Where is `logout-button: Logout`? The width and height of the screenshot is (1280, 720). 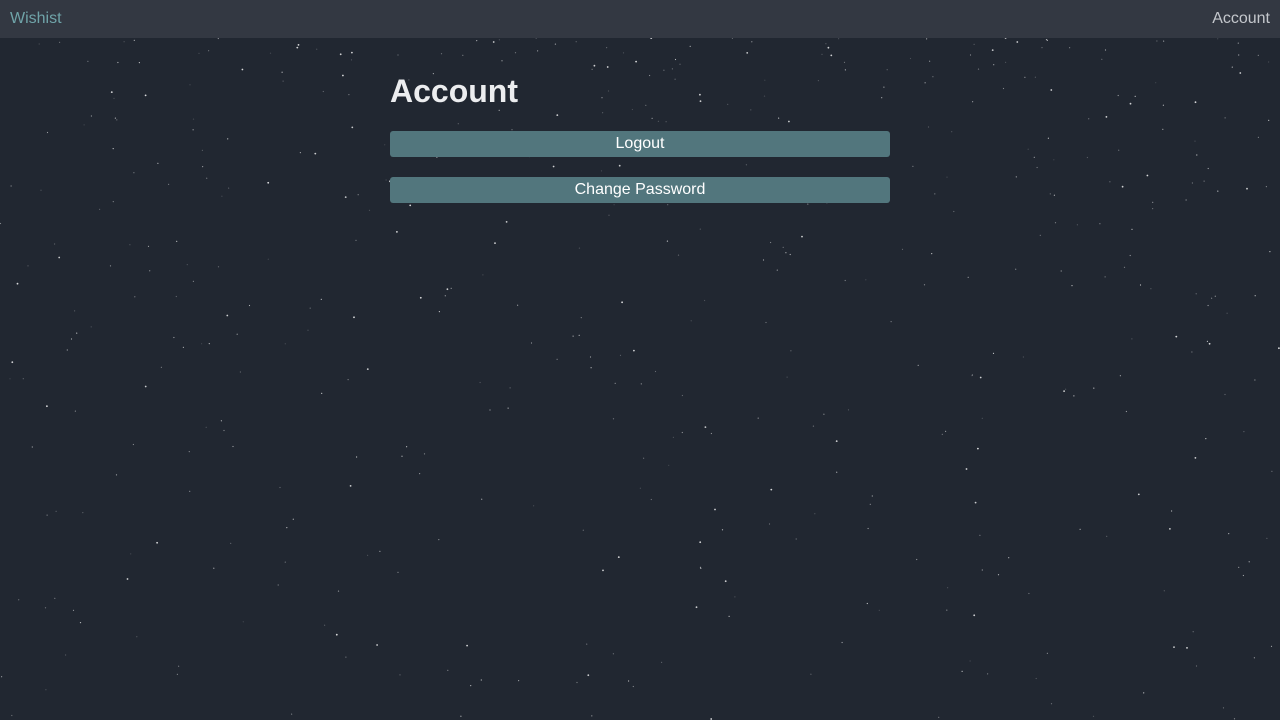
logout-button: Logout is located at coordinates (640, 144).